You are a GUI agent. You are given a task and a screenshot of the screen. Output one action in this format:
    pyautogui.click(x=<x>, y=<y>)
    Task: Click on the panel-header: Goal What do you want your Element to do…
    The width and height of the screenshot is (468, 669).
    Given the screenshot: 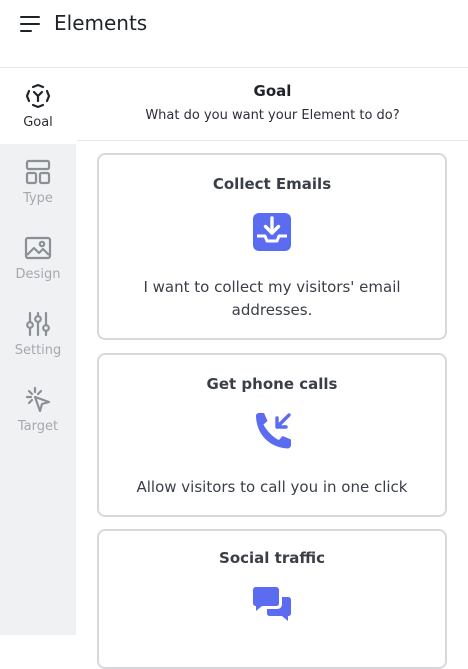 What is the action you would take?
    pyautogui.click(x=272, y=104)
    